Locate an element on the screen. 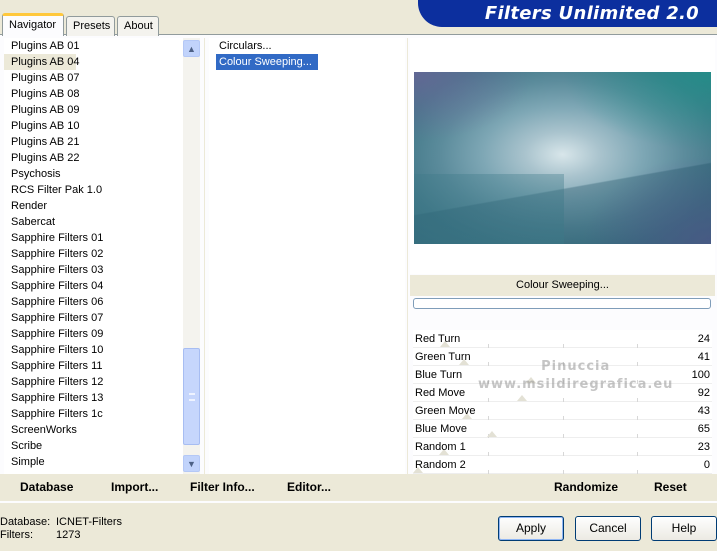  category-item: Sapphire Filters 01 is located at coordinates (93, 238).